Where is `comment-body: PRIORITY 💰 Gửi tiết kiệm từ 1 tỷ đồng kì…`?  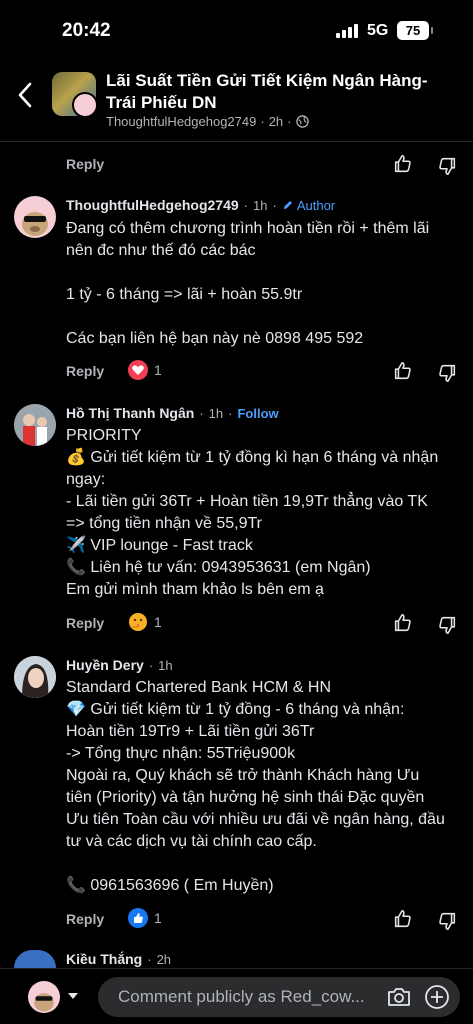 comment-body: PRIORITY 💰 Gửi tiết kiệm từ 1 tỷ đồng kì… is located at coordinates (266, 513).